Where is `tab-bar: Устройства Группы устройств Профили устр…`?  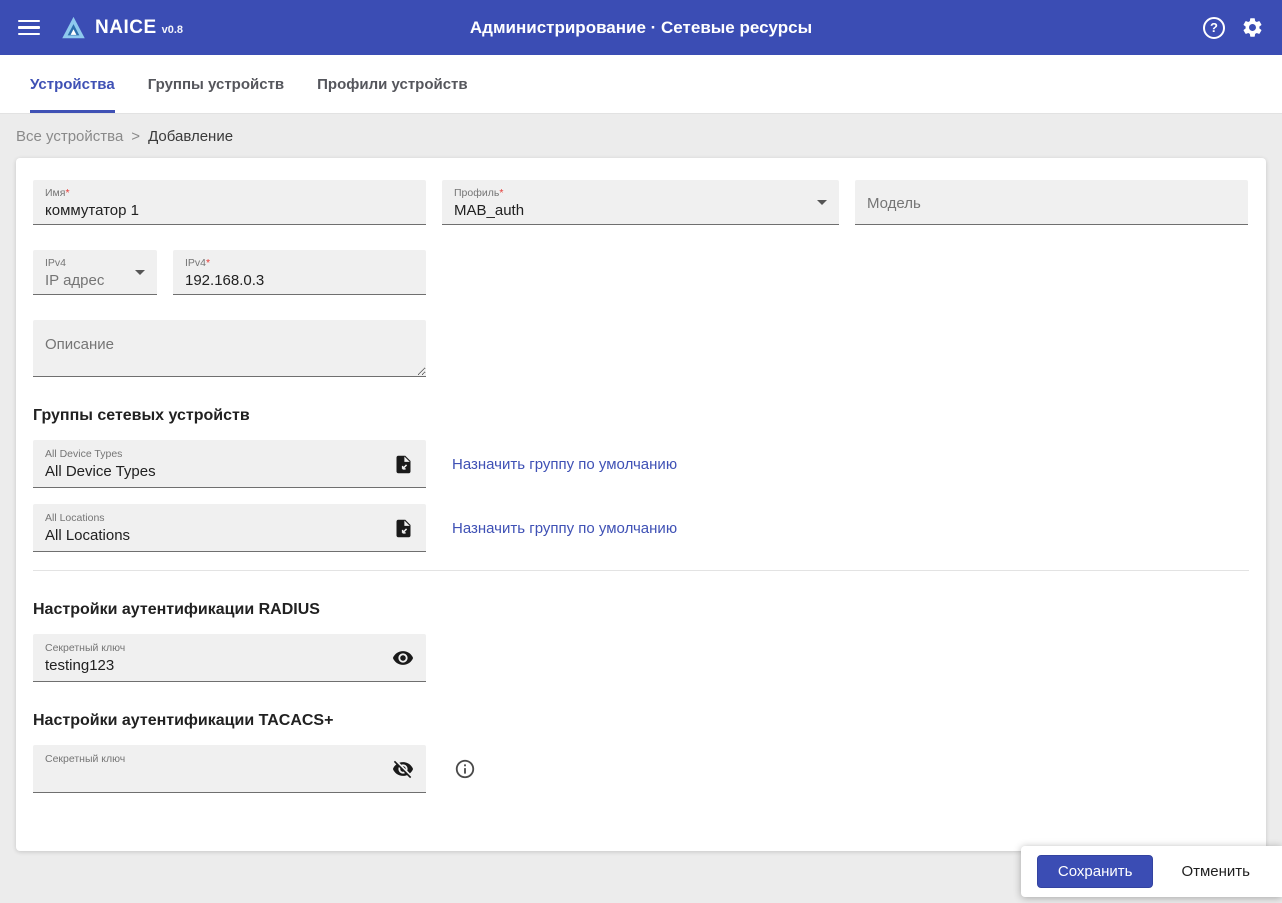
tab-bar: Устройства Группы устройств Профили устр… is located at coordinates (641, 84).